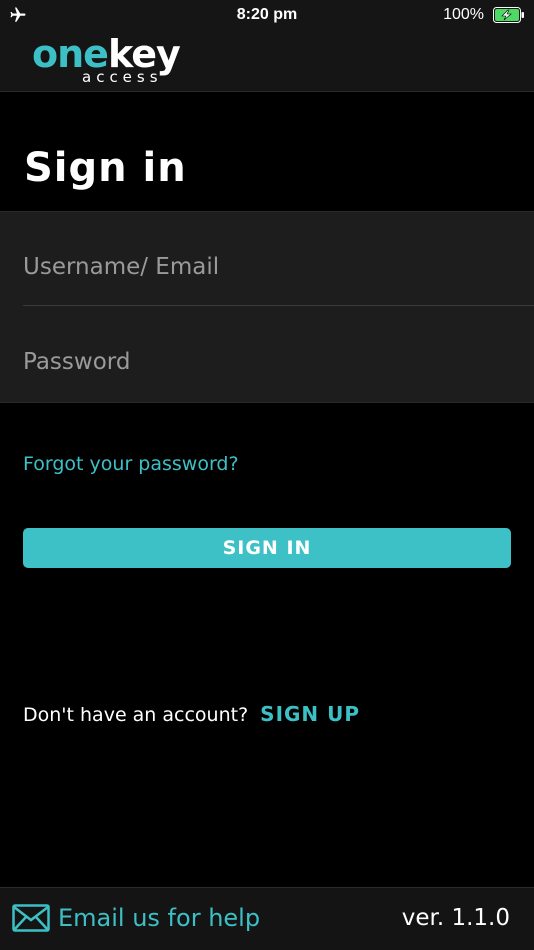  What do you see at coordinates (267, 16) in the screenshot?
I see `status-bar: 8:20 pm 100%` at bounding box center [267, 16].